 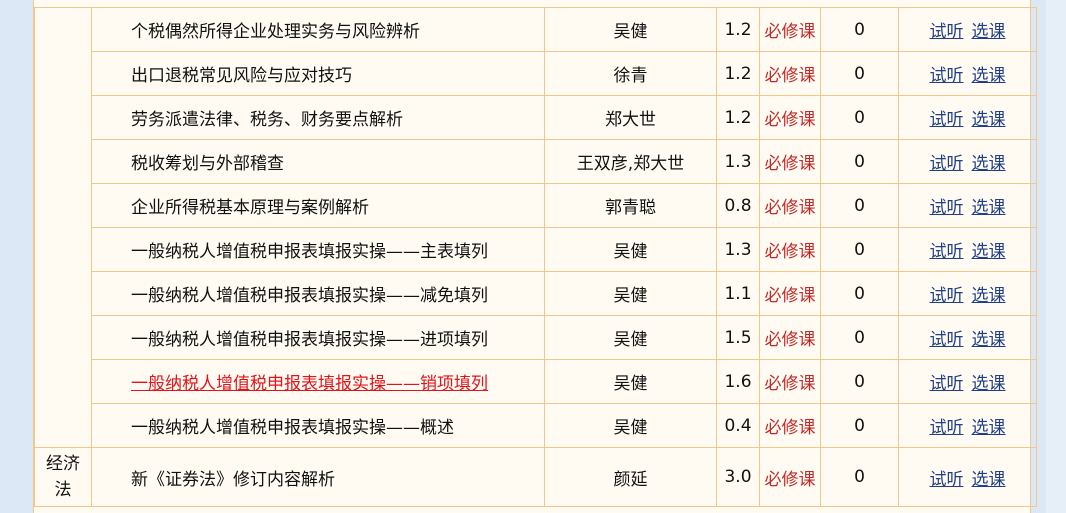 What do you see at coordinates (738, 425) in the screenshot?
I see `credit-hours-cell: 0.4` at bounding box center [738, 425].